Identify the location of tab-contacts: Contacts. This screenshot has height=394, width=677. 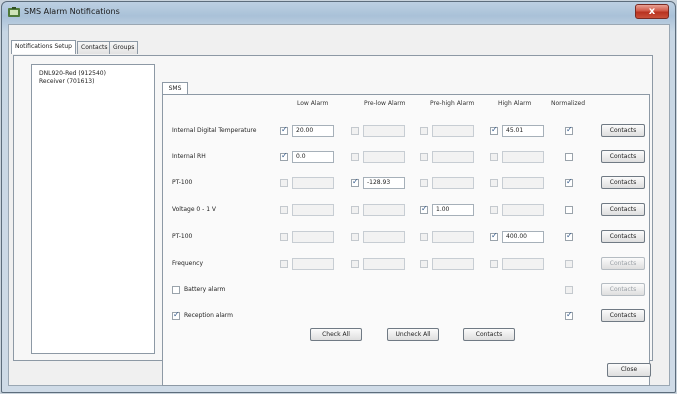
(94, 47).